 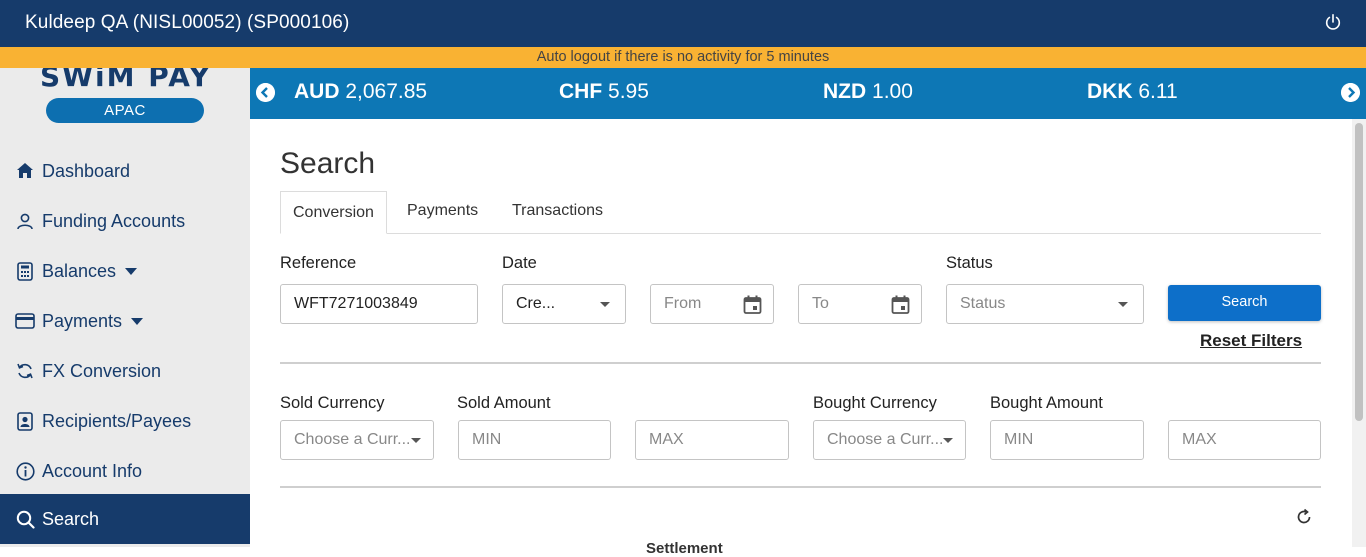 I want to click on sold-amount-max-input: MAX, so click(x=712, y=440).